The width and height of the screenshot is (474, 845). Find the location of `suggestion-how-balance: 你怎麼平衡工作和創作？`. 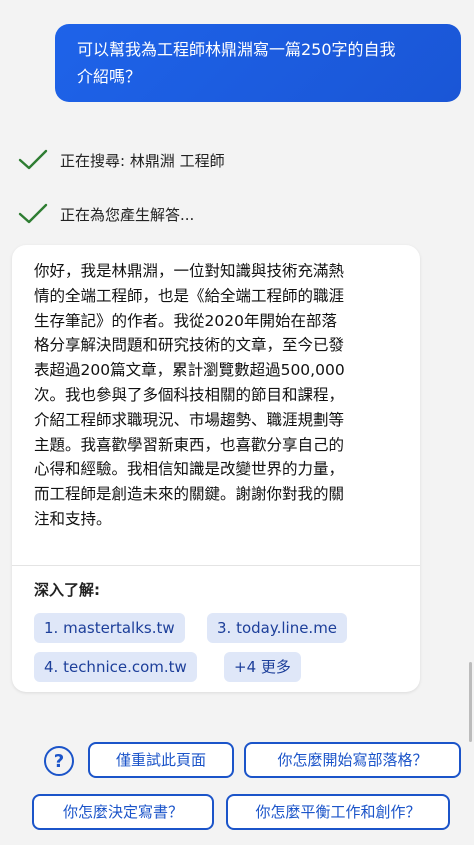

suggestion-how-balance: 你怎麼平衡工作和創作？ is located at coordinates (338, 812).